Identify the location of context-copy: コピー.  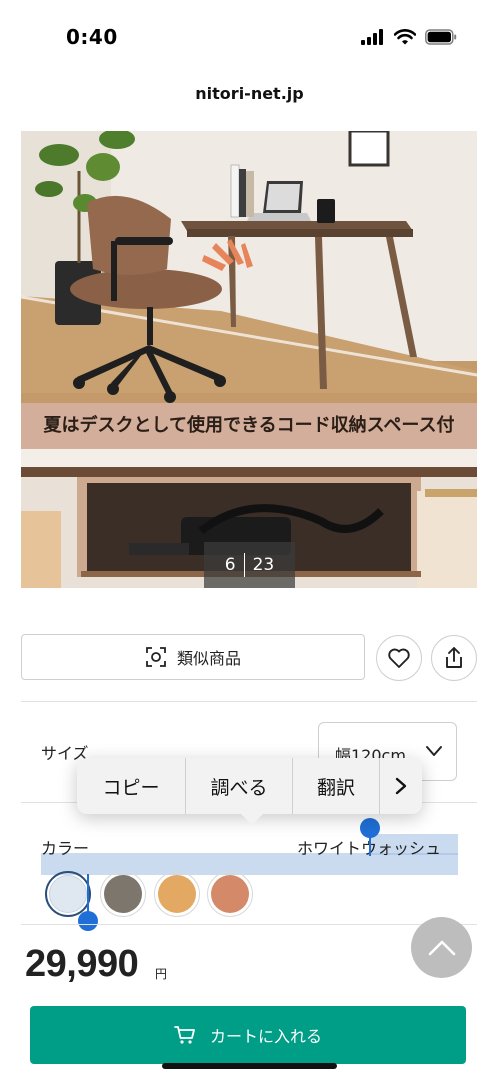
(131, 786).